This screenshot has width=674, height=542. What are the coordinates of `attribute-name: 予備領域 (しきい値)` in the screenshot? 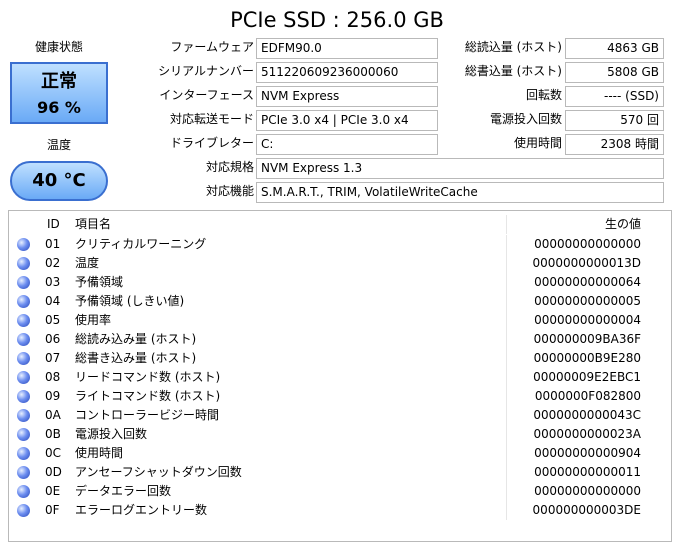 It's located at (130, 301).